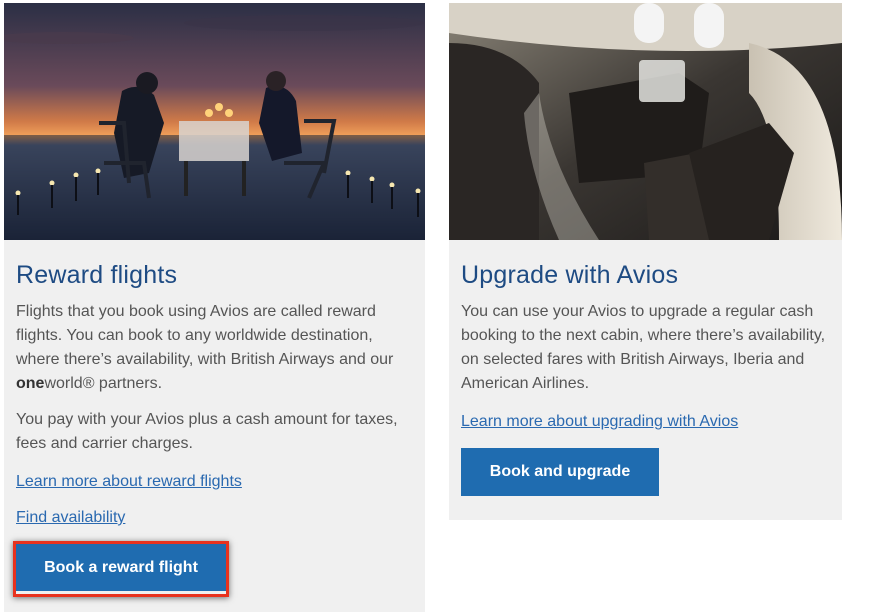 The width and height of the screenshot is (875, 612). Describe the element at coordinates (121, 567) in the screenshot. I see `book-reward-flight-button: Book a reward flight` at that location.